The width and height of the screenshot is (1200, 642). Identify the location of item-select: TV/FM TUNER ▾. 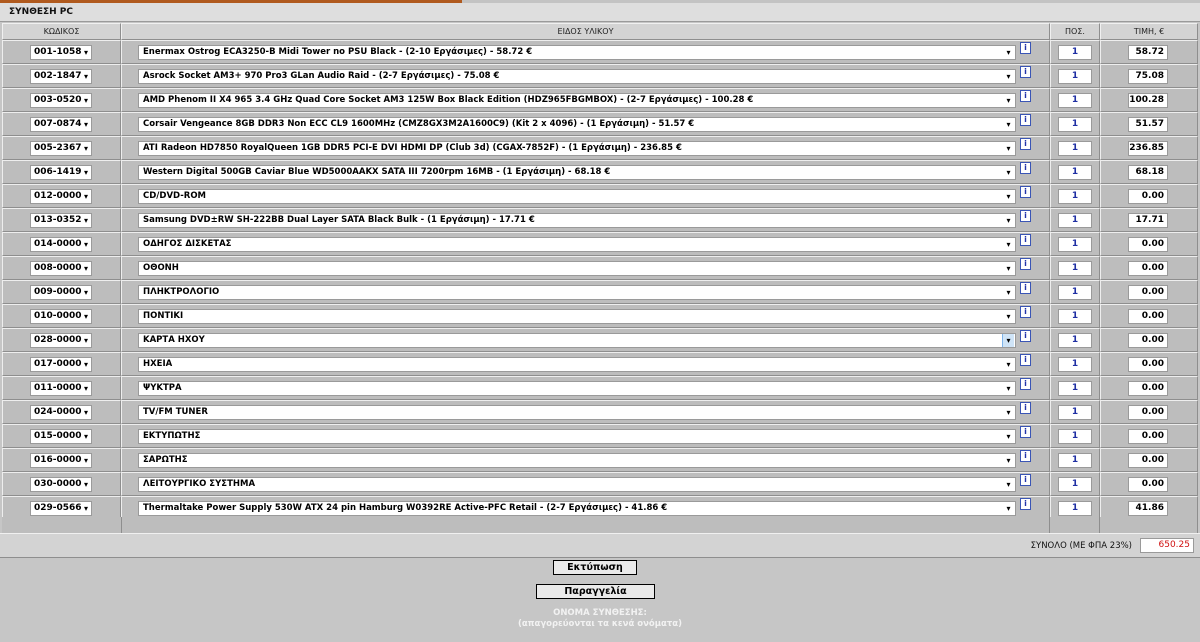
(577, 412).